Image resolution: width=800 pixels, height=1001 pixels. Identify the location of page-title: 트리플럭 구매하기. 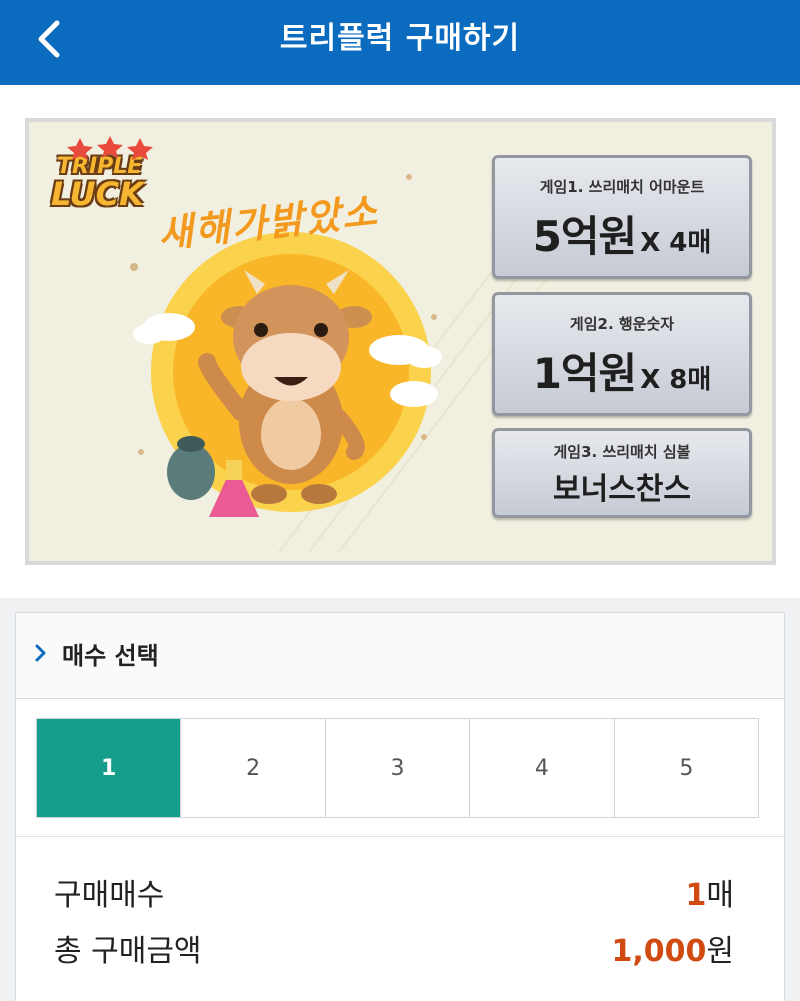
(400, 38).